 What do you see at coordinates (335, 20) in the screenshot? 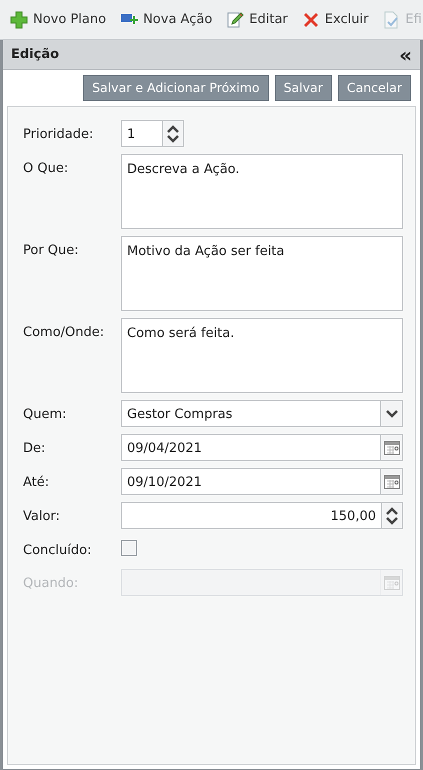
I see `toolbar-button: Excluir` at bounding box center [335, 20].